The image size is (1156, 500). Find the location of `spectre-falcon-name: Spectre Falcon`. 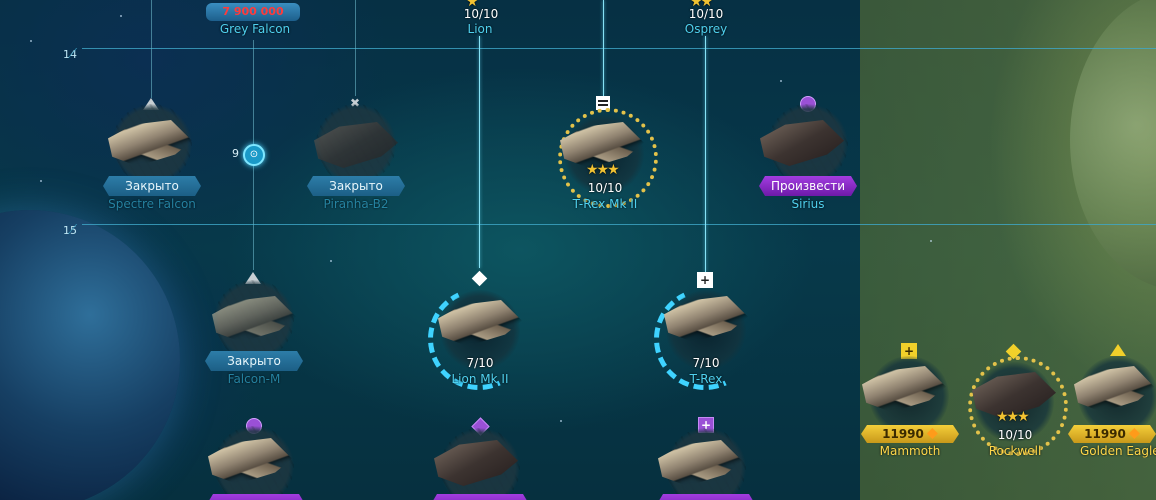

spectre-falcon-name: Spectre Falcon is located at coordinates (152, 204).